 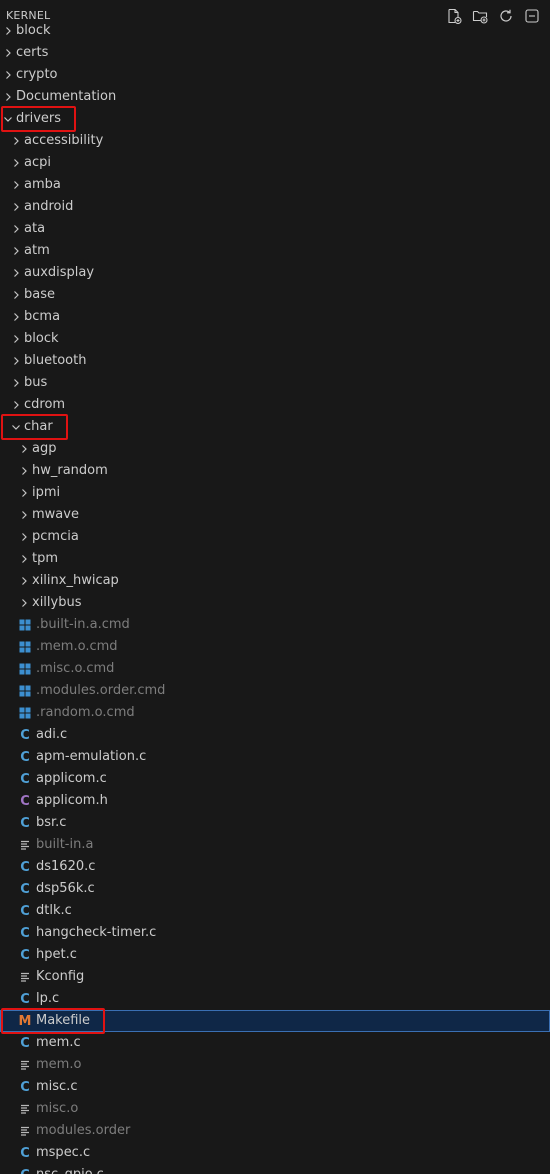 What do you see at coordinates (275, 625) in the screenshot?
I see `file-item-built-in-a-cmd: .built-in.a.cmd` at bounding box center [275, 625].